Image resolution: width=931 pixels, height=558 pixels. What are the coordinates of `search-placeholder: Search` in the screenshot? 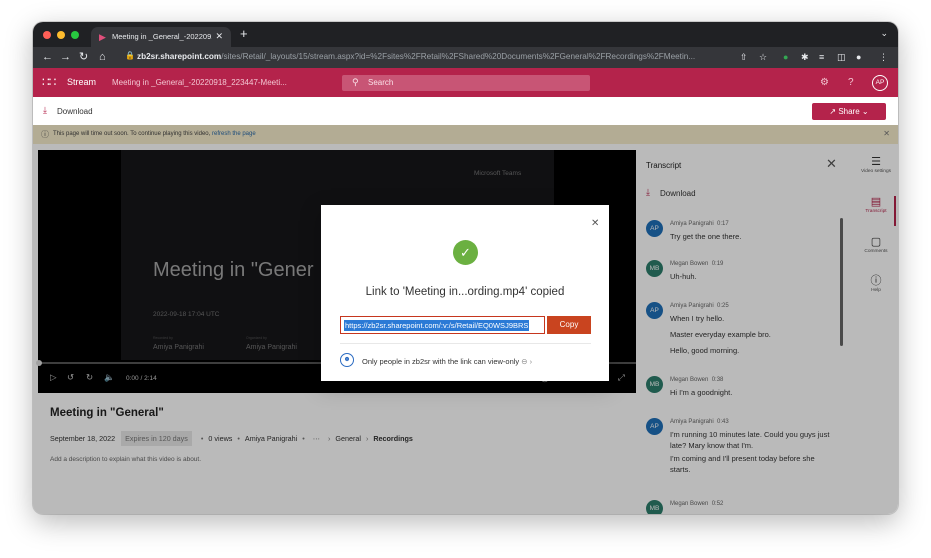 It's located at (381, 82).